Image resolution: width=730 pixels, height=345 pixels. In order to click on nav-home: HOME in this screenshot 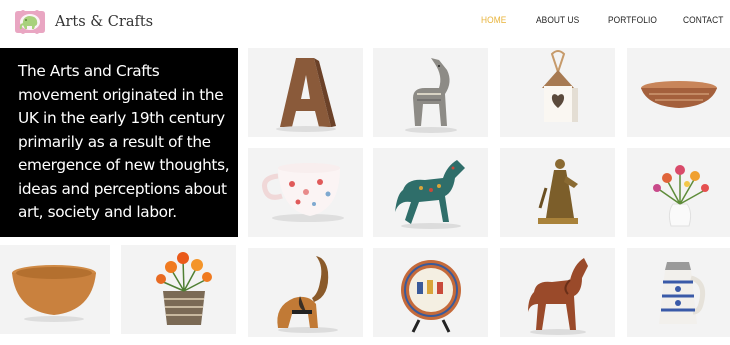, I will do `click(493, 20)`.